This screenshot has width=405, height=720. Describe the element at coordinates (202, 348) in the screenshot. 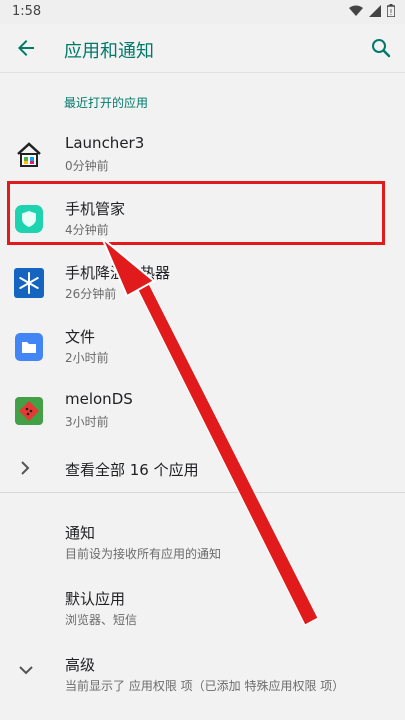

I see `app-row-files: 文件 2小时前` at that location.